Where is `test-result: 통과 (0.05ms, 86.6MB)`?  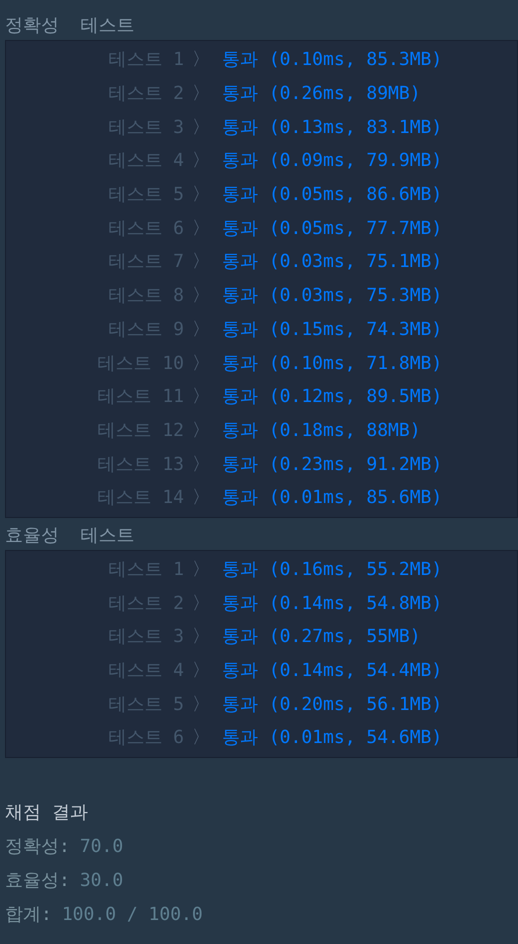 test-result: 통과 (0.05ms, 86.6MB) is located at coordinates (332, 195).